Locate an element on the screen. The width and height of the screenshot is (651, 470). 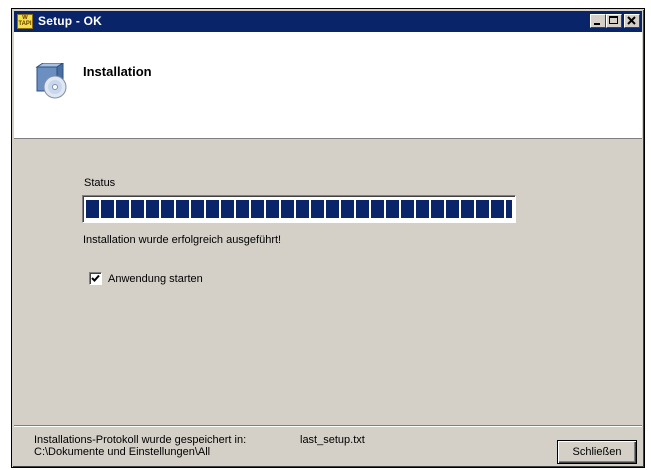
start-app-checkbox is located at coordinates (95, 278).